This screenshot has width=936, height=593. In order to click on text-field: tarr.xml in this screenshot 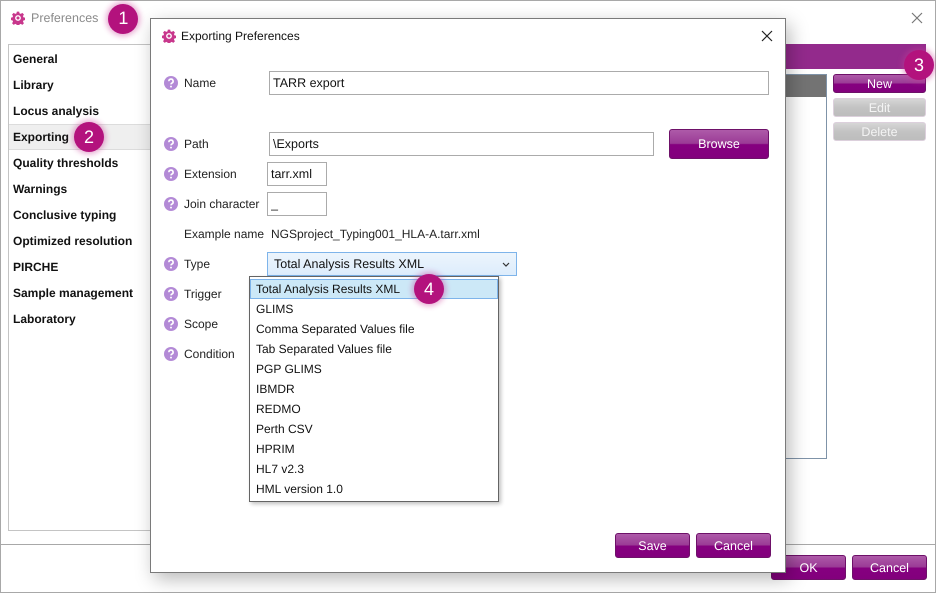, I will do `click(297, 174)`.